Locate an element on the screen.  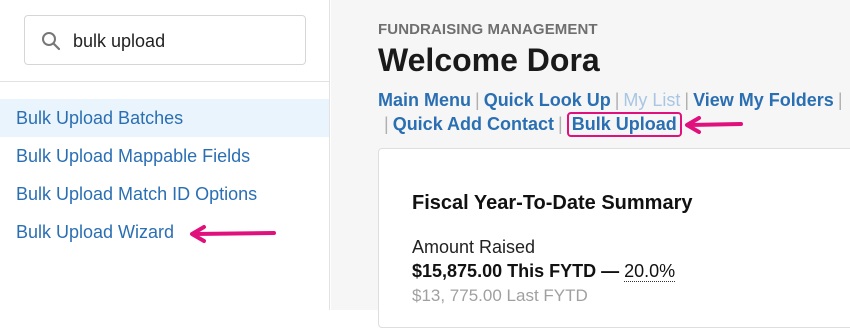
page-title: Welcome Dora is located at coordinates (489, 60).